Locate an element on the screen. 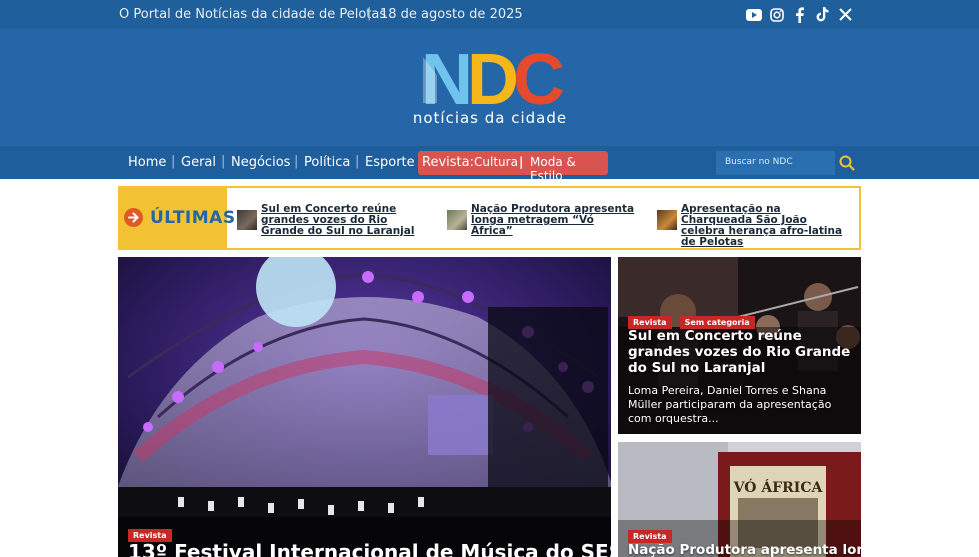 Image resolution: width=979 pixels, height=557 pixels. article-tags: Revista is located at coordinates (651, 533).